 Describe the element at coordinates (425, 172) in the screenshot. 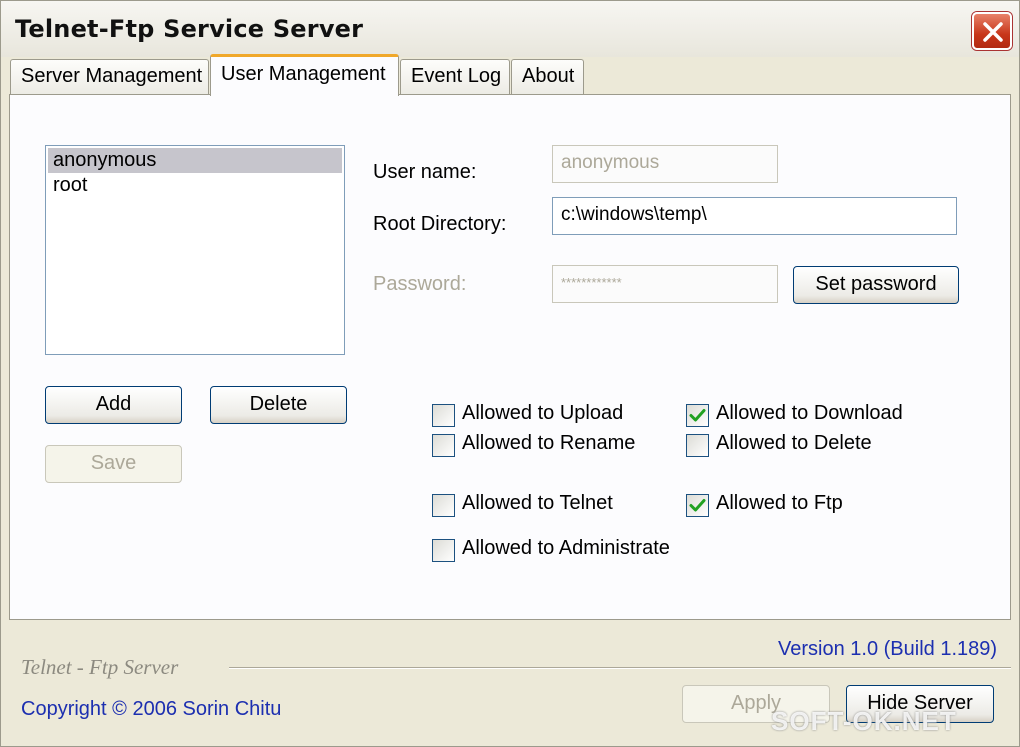

I see `username-label: User name:` at that location.